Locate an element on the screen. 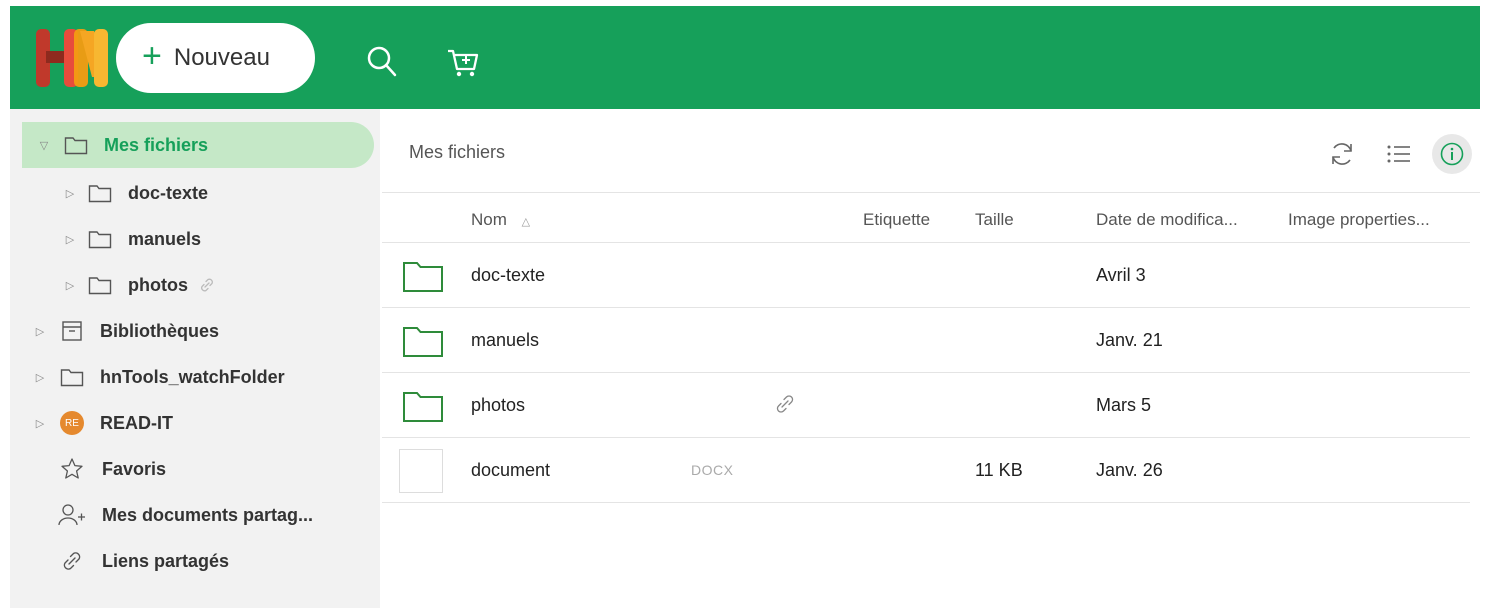  file-thumbnail is located at coordinates (421, 471).